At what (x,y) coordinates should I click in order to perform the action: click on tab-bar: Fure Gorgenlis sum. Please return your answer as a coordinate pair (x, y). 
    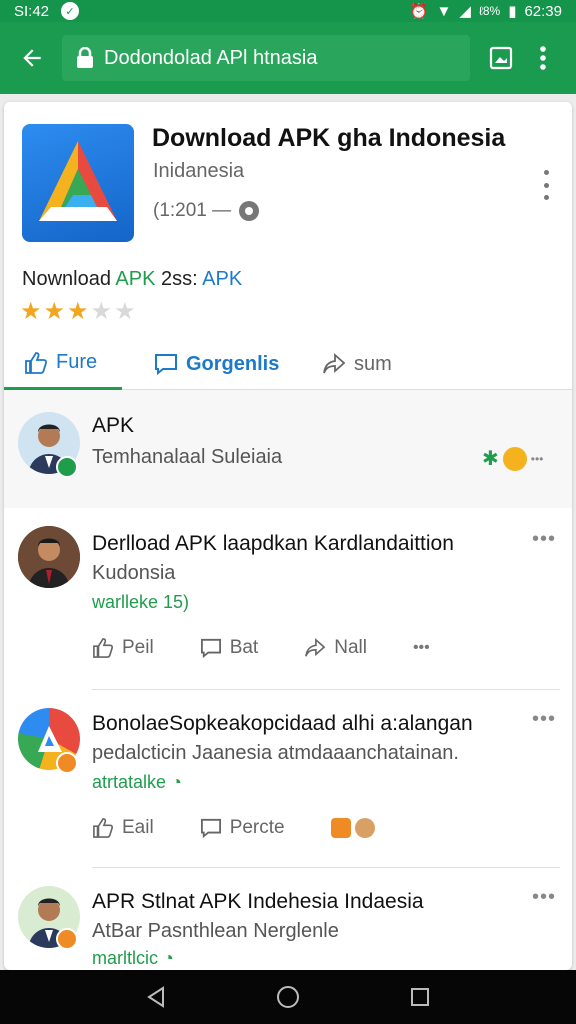
    Looking at the image, I should click on (288, 364).